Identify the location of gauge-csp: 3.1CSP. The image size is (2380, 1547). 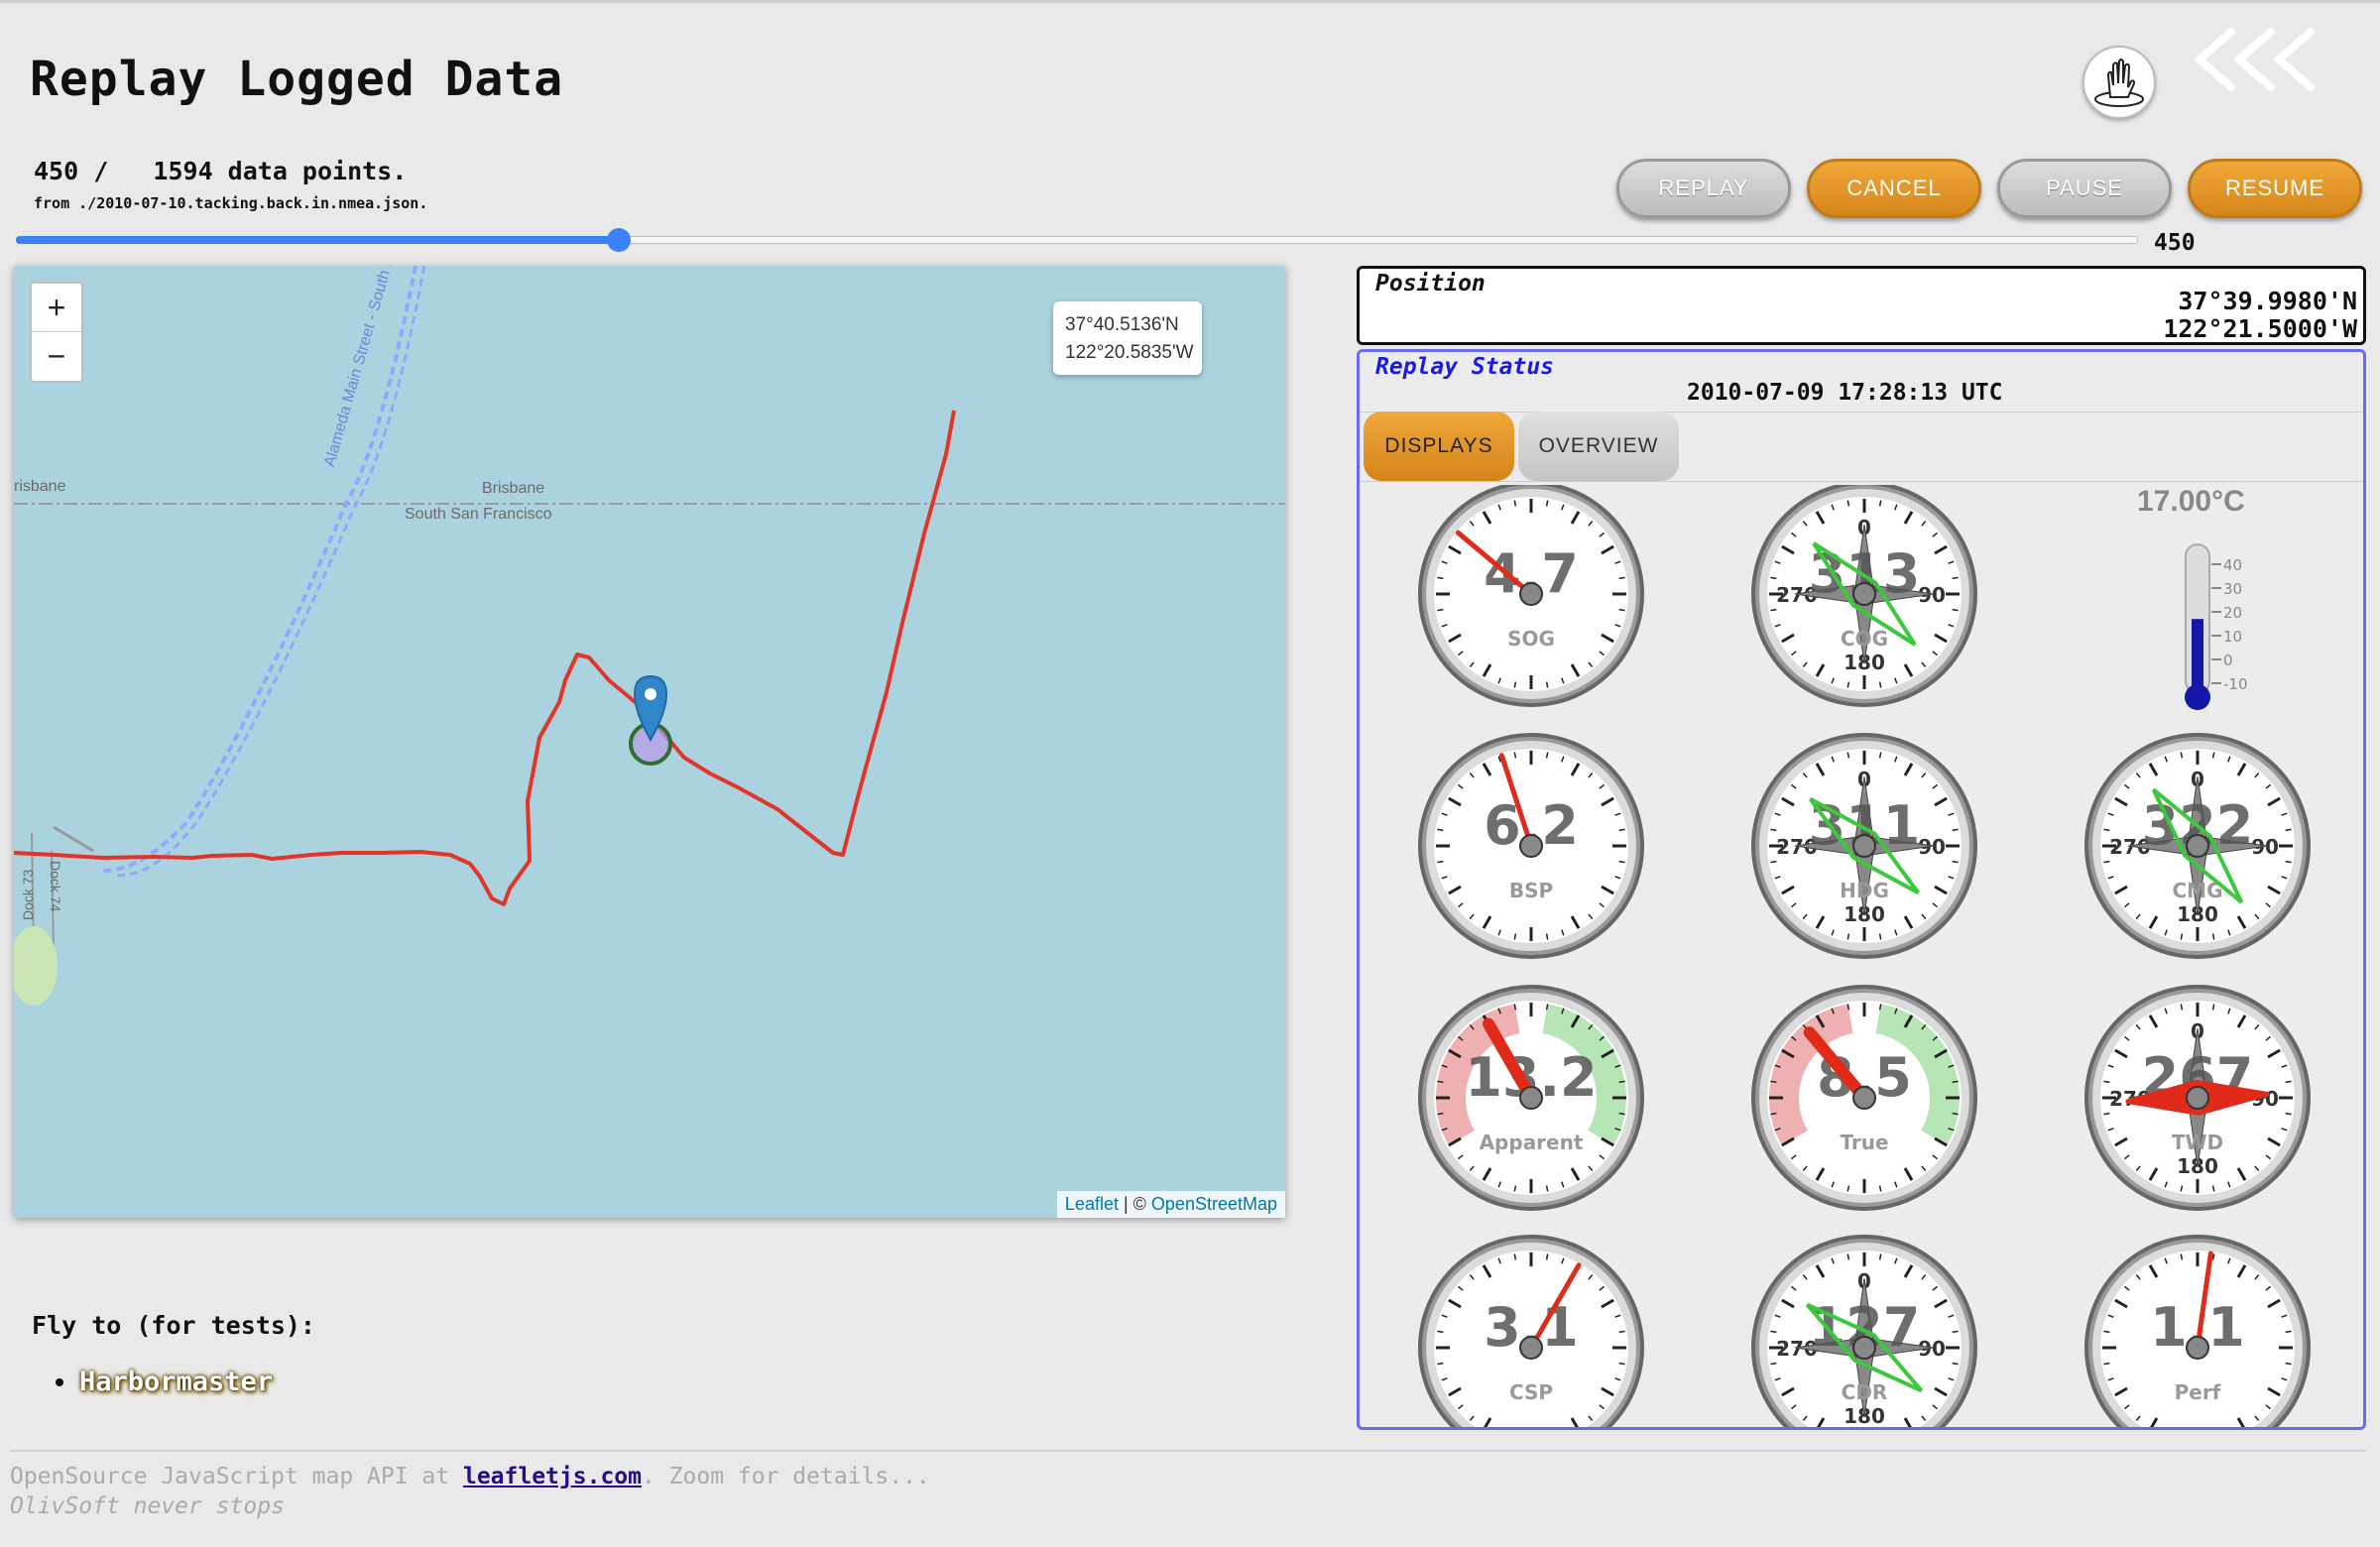
(1531, 1331).